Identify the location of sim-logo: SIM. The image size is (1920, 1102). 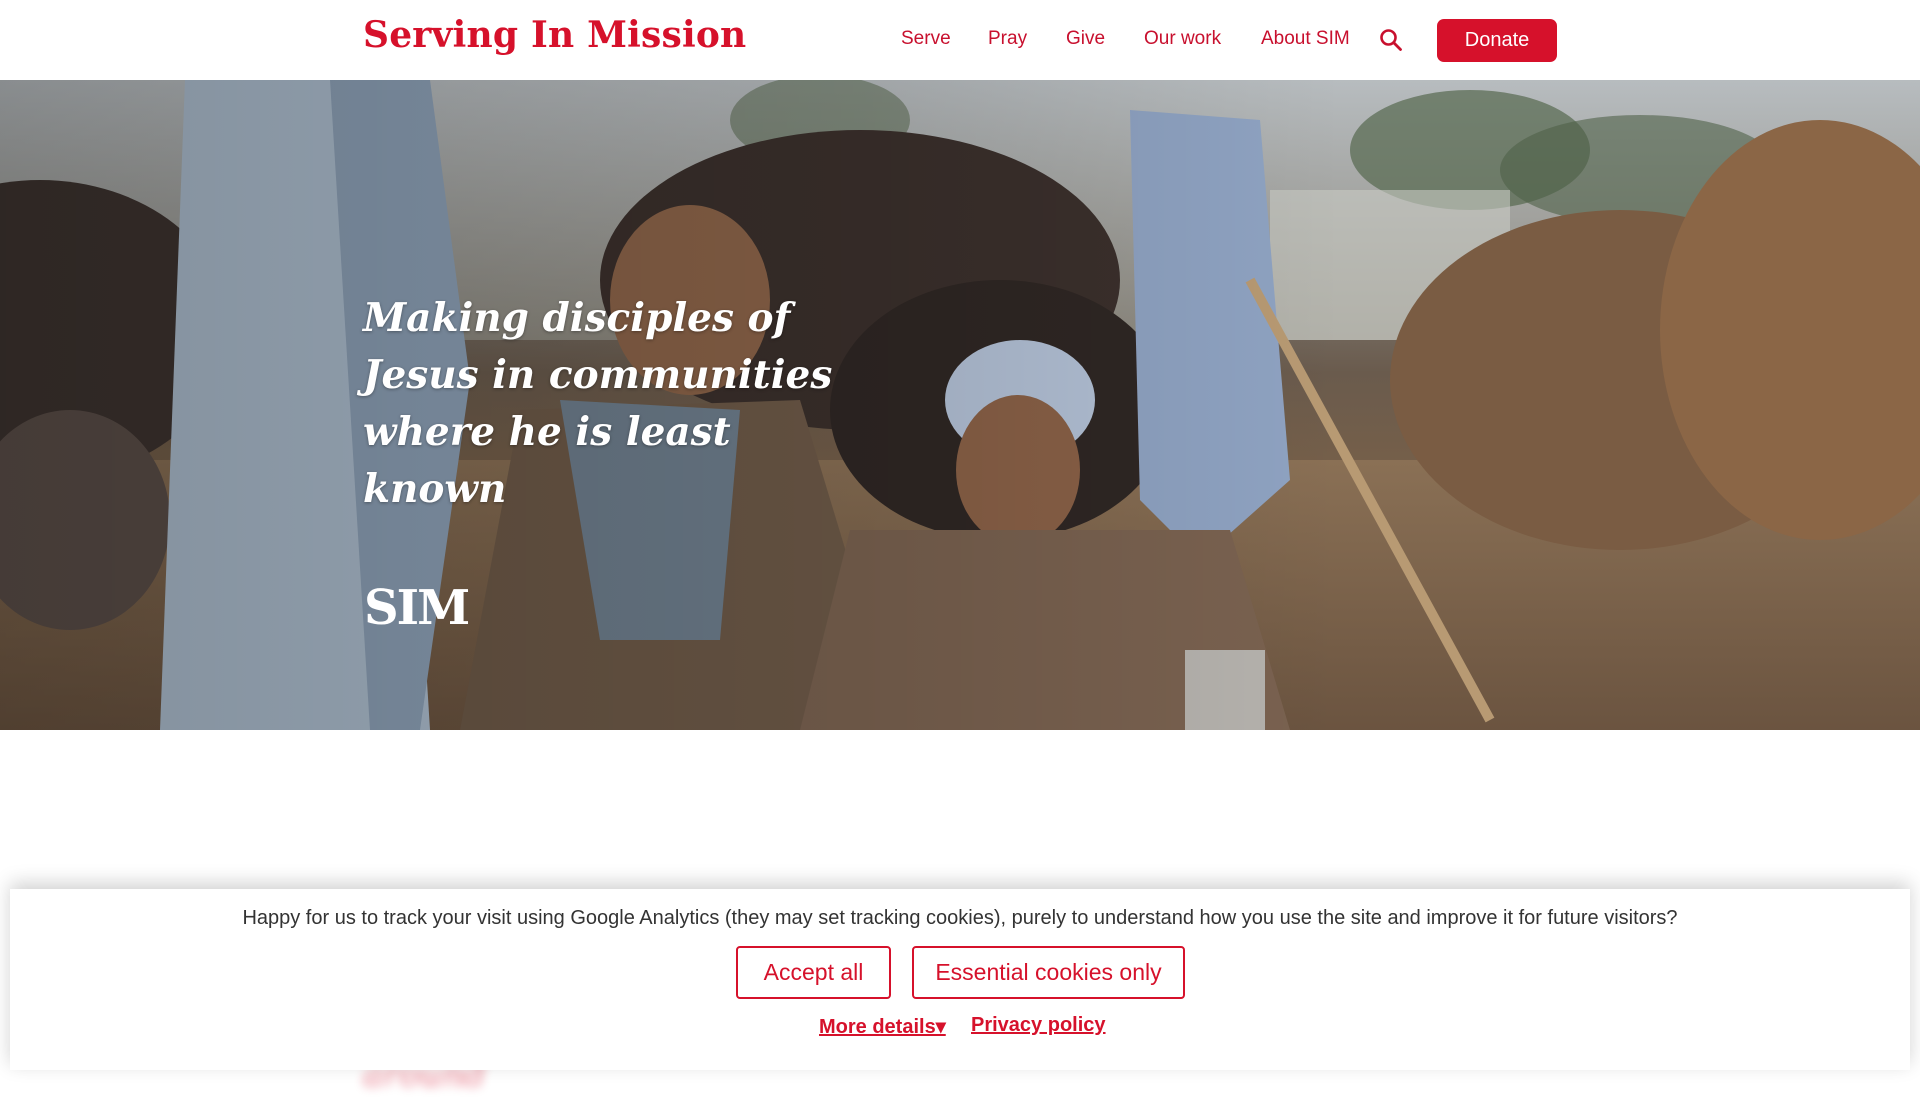
(417, 608).